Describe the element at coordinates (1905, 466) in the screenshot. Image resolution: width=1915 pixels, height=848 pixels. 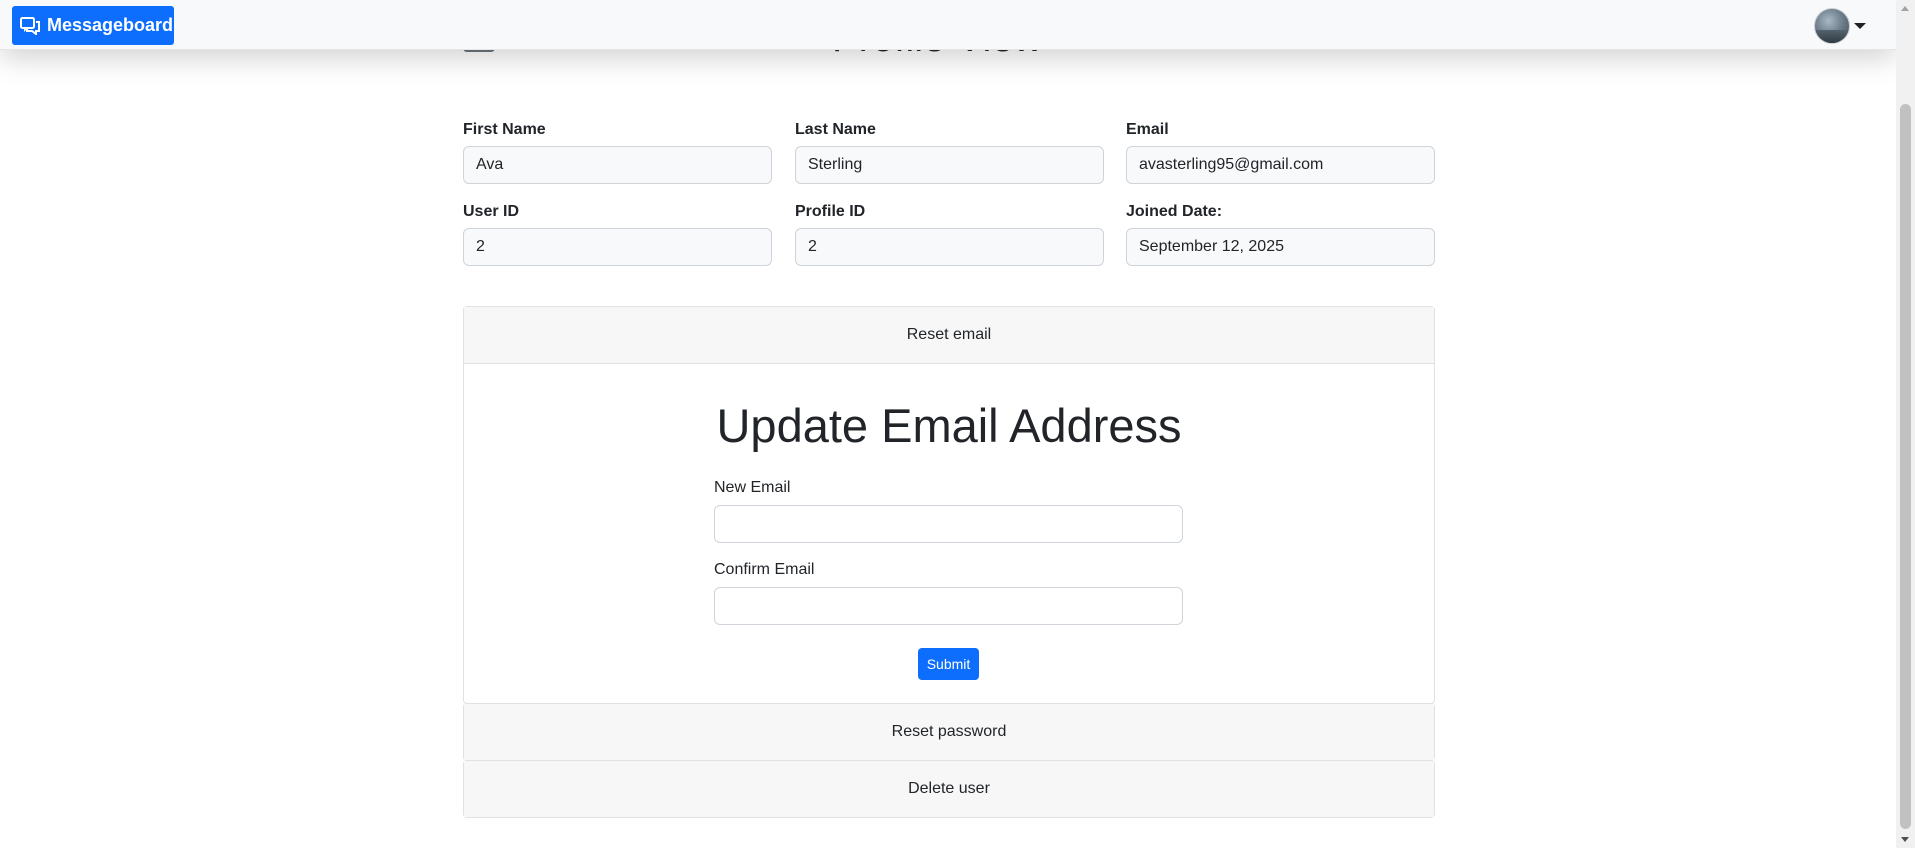
I see `scroll-thumb` at that location.